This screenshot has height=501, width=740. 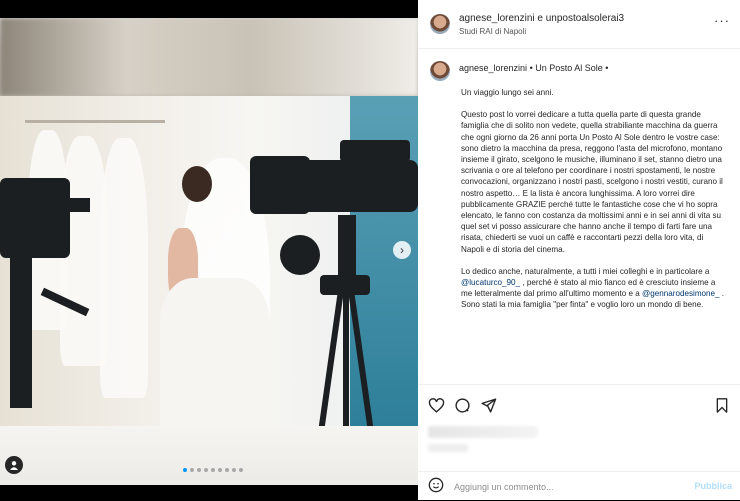 What do you see at coordinates (490, 282) in the screenshot?
I see `mention-link: @lucaturco_90_` at bounding box center [490, 282].